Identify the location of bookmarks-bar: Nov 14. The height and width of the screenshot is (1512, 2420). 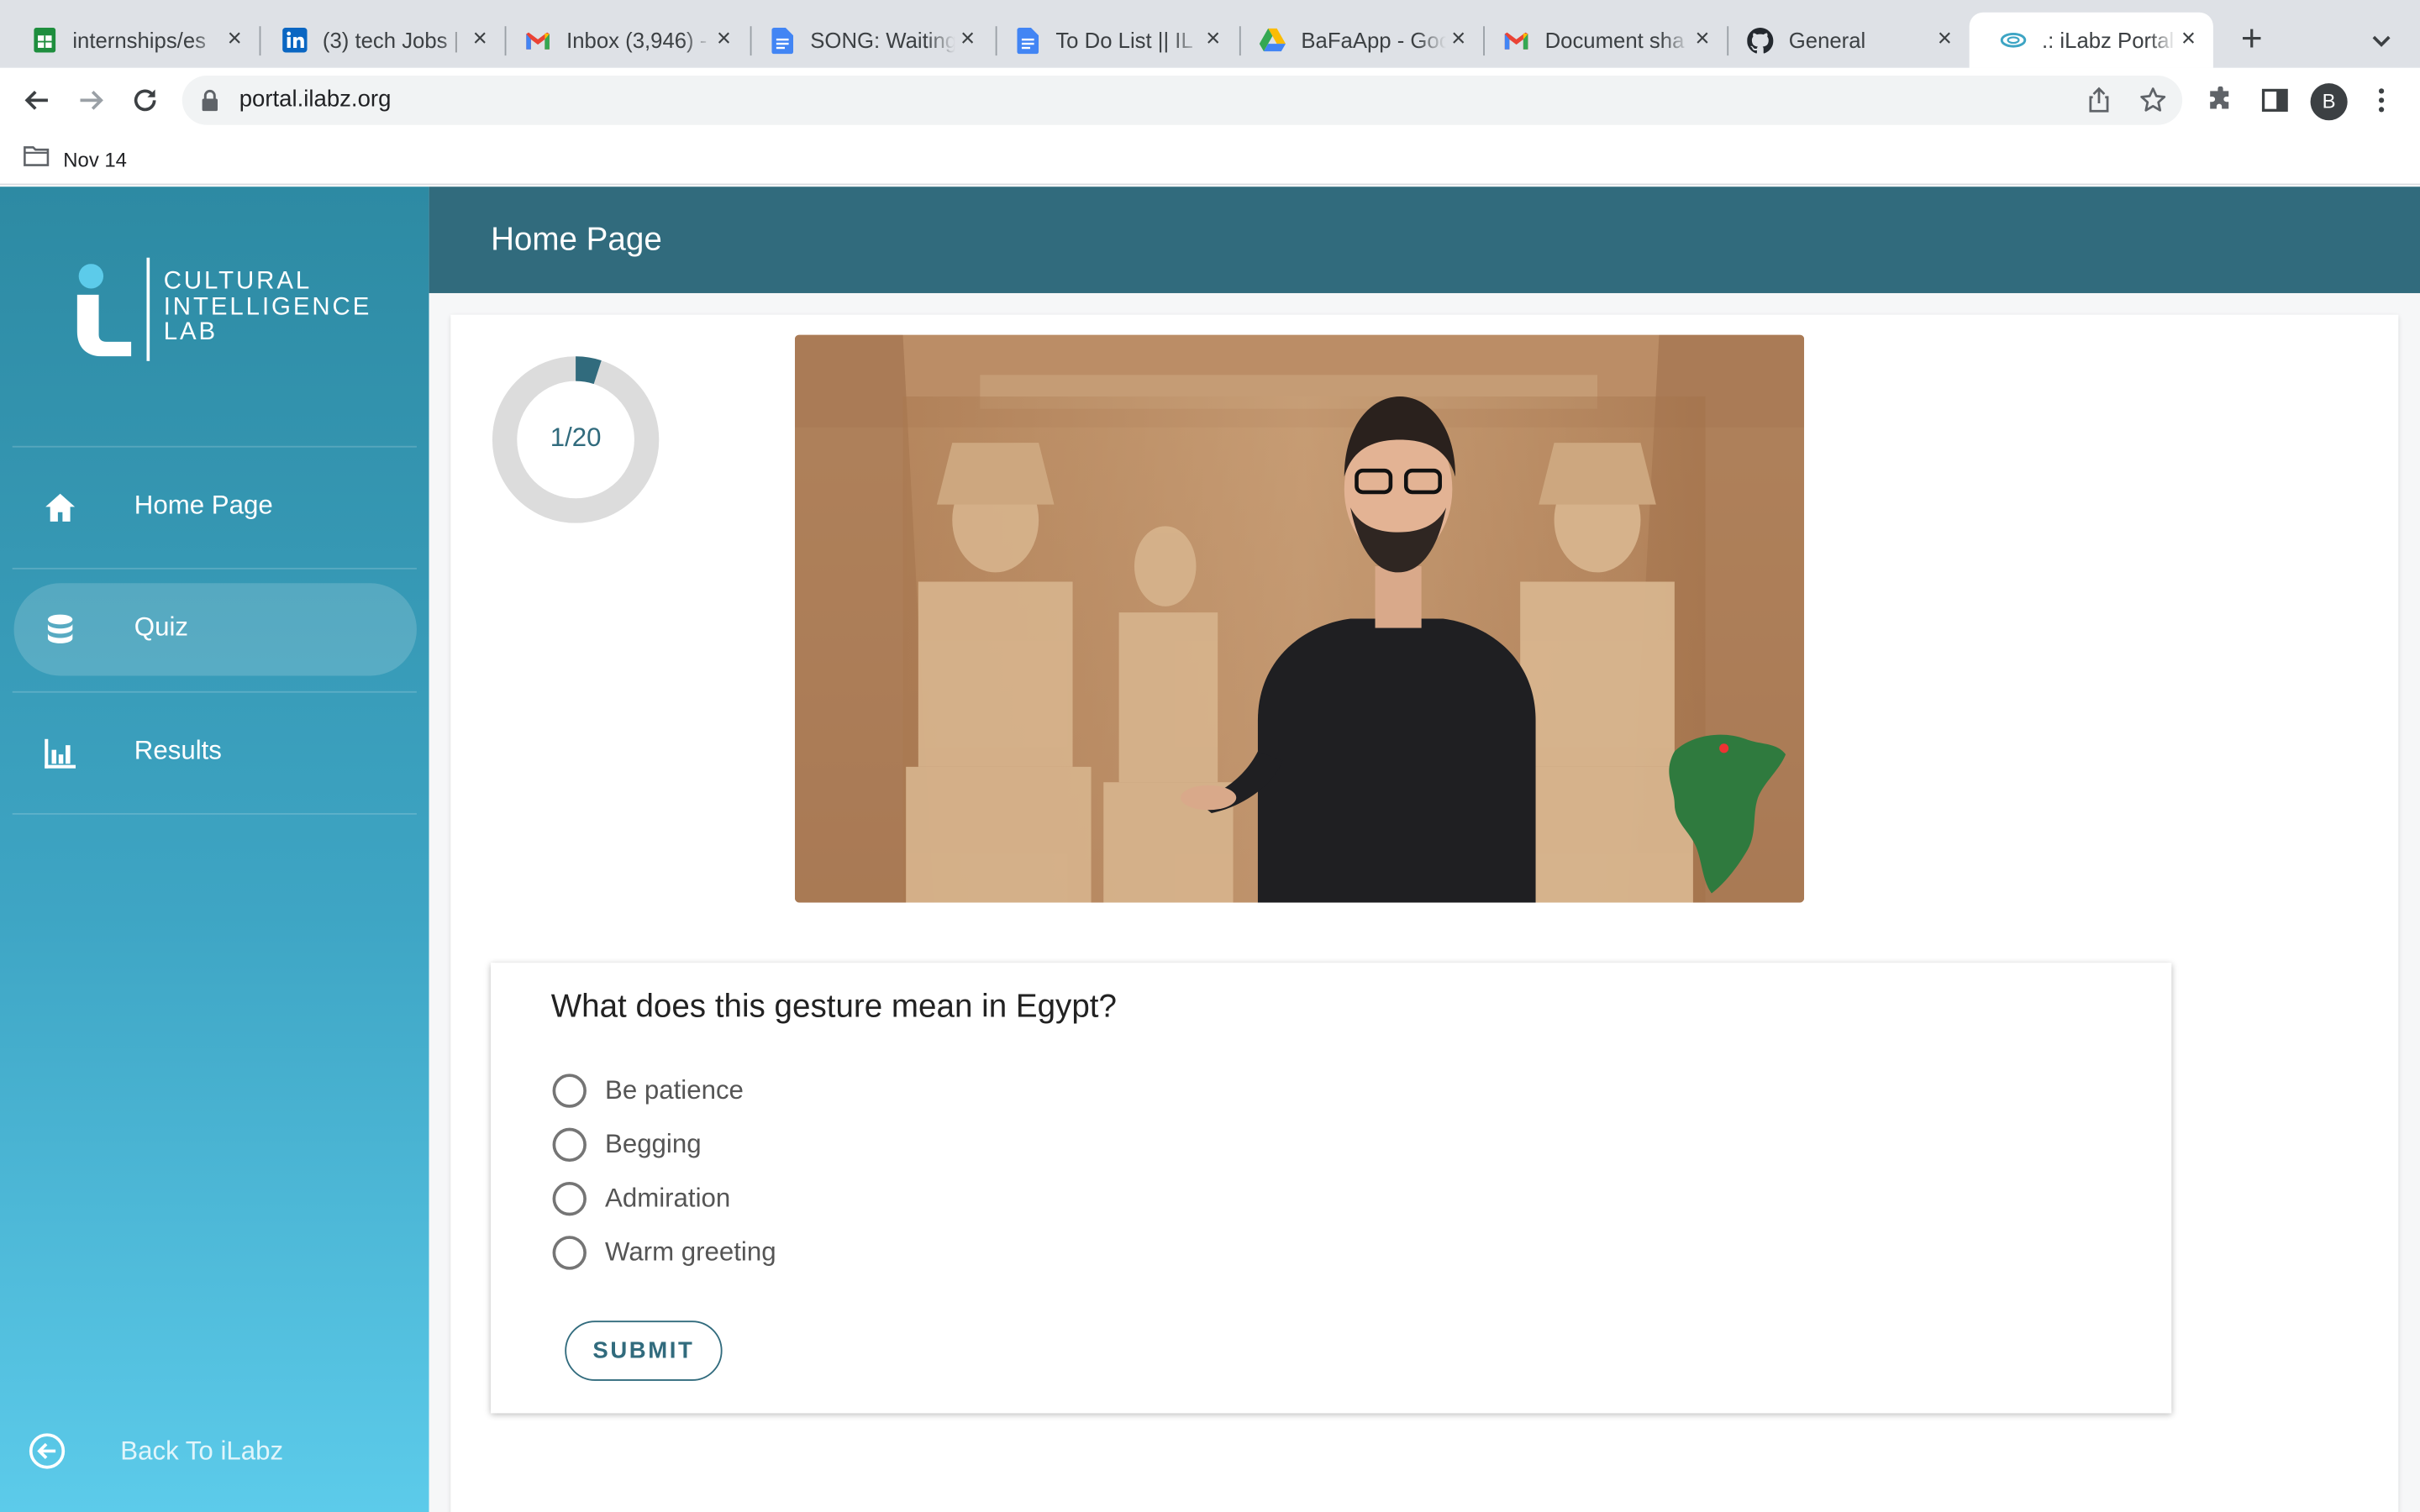
(1210, 159).